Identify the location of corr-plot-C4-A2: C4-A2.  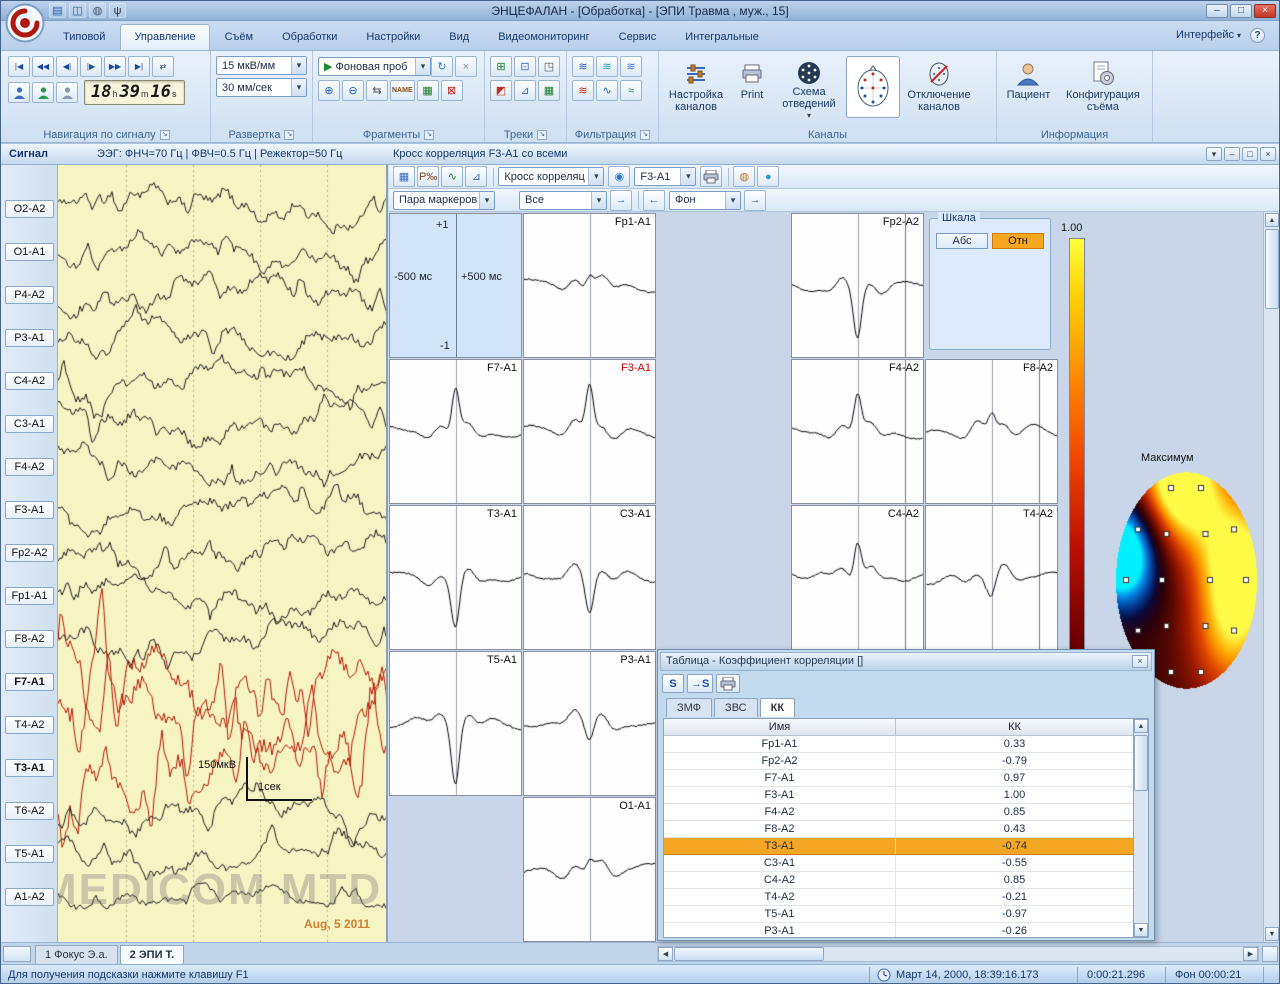
(857, 577).